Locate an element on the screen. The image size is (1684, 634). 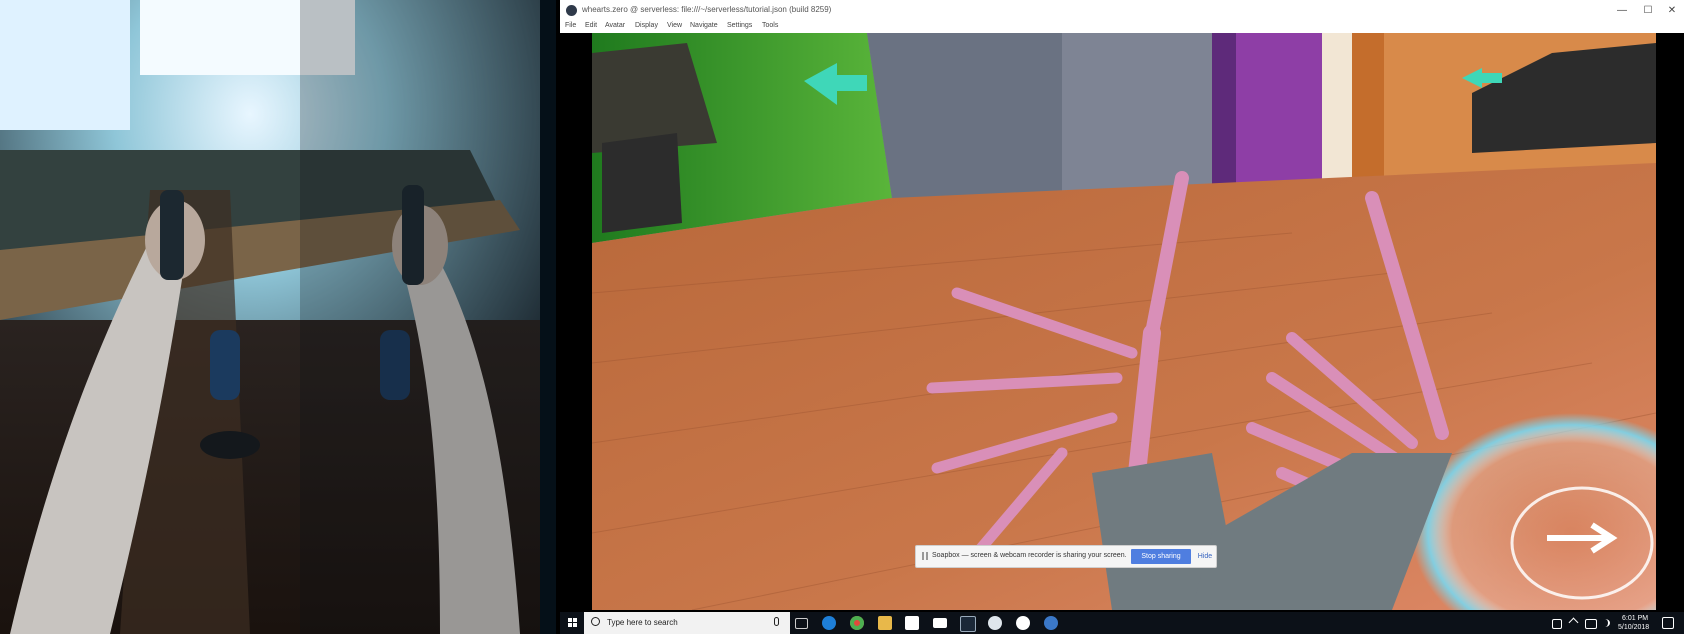
menu-navigate: Navigate is located at coordinates (704, 25).